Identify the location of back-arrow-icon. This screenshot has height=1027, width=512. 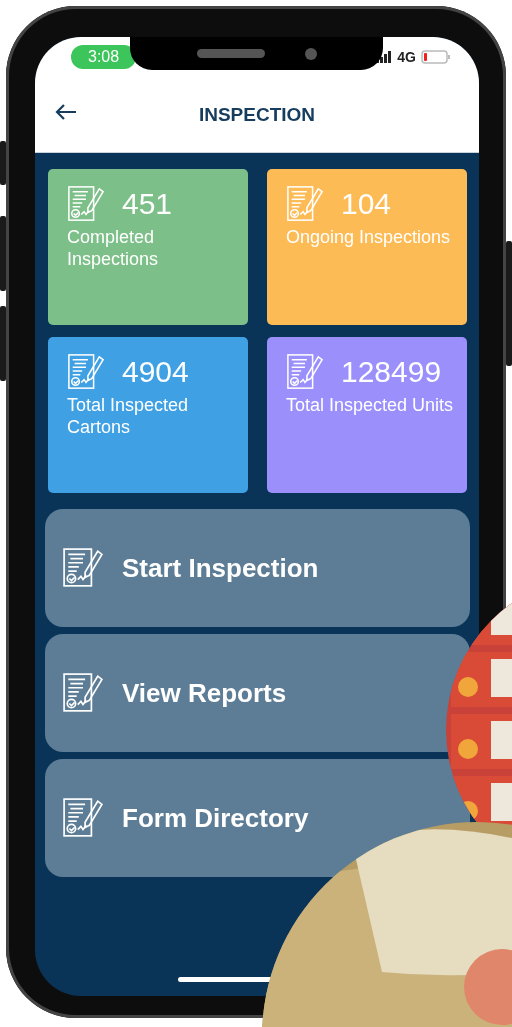
(66, 112).